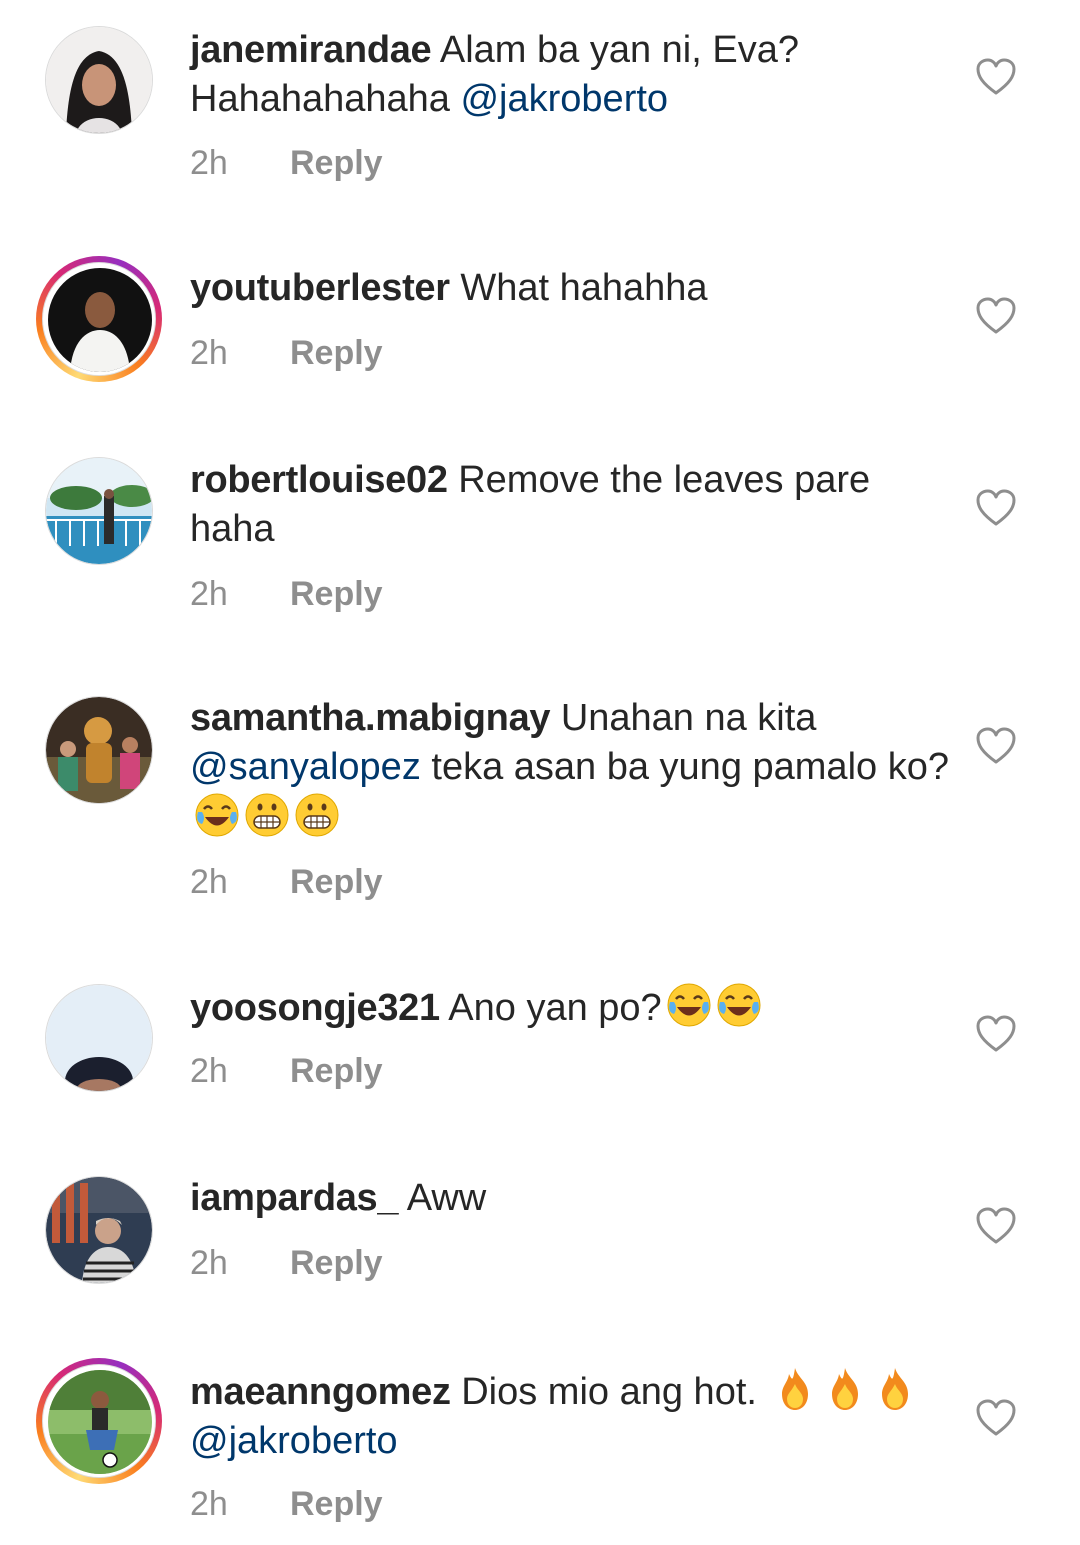  I want to click on comment-body: Unahan na kita, so click(688, 718).